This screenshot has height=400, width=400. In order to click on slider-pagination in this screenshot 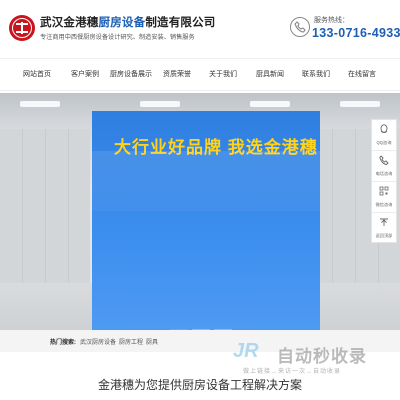, I will do `click(203, 324)`.